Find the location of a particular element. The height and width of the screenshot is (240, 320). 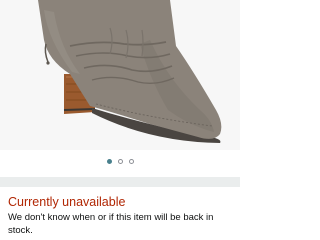

availability-status: Currently unavailable is located at coordinates (67, 202).